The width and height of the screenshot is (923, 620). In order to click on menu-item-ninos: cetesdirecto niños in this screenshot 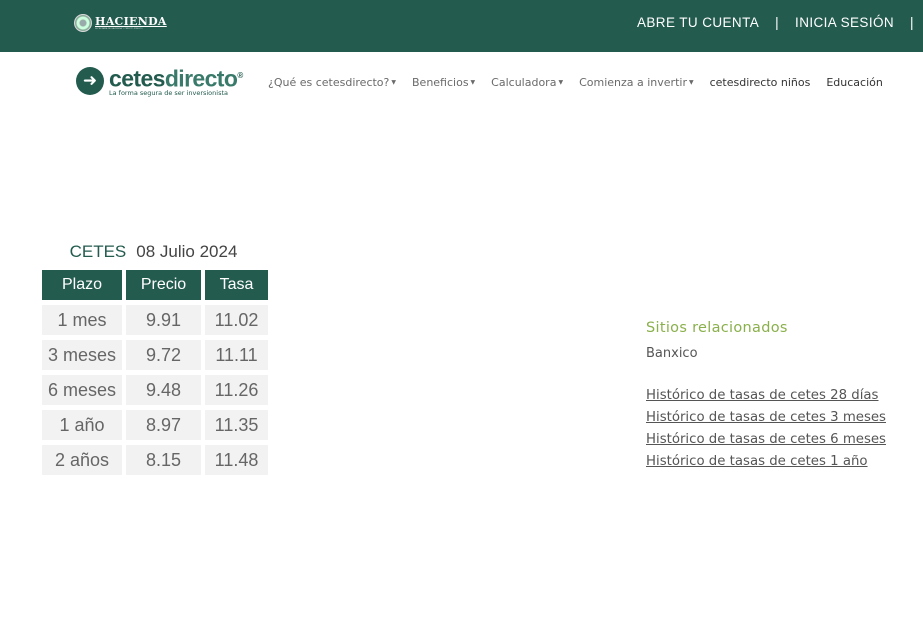, I will do `click(760, 82)`.